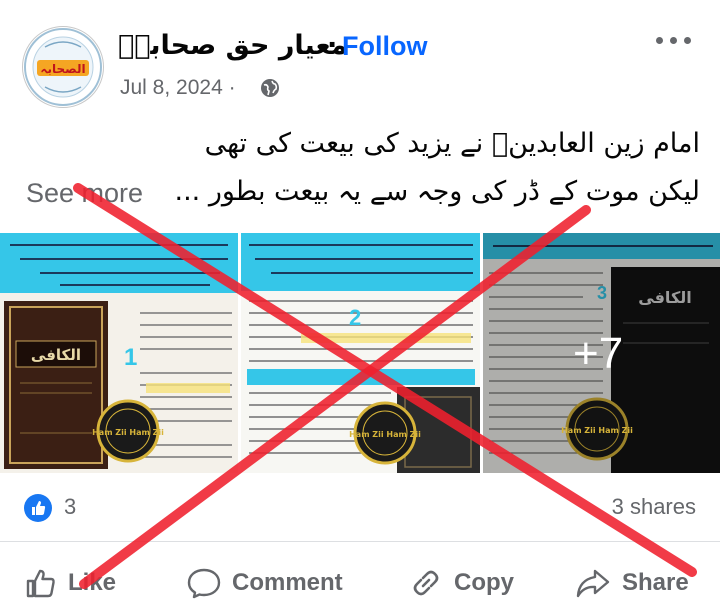 The height and width of the screenshot is (607, 720). What do you see at coordinates (655, 582) in the screenshot?
I see `share-label: Share` at bounding box center [655, 582].